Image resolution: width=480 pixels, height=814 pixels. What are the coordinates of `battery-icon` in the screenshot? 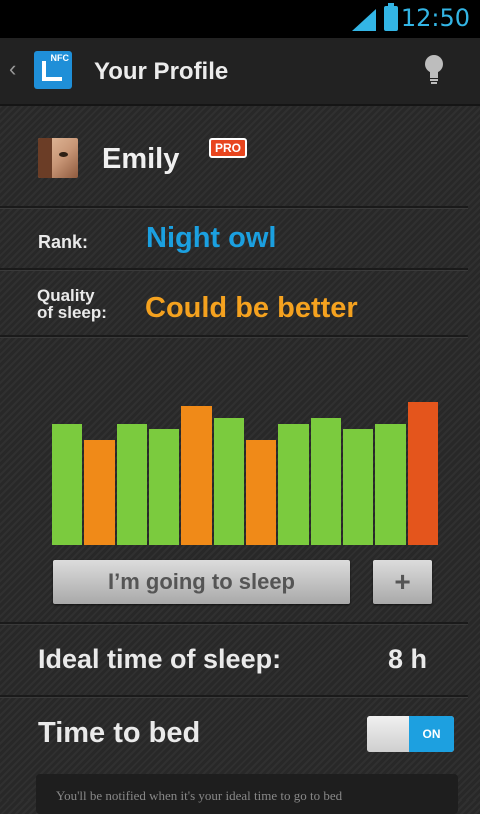 It's located at (391, 17).